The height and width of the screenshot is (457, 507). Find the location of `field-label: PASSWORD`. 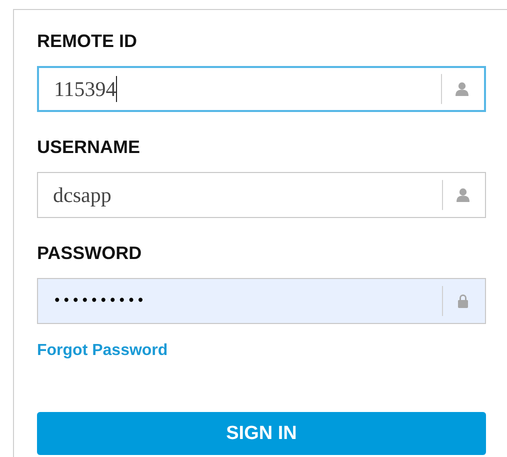

field-label: PASSWORD is located at coordinates (90, 254).